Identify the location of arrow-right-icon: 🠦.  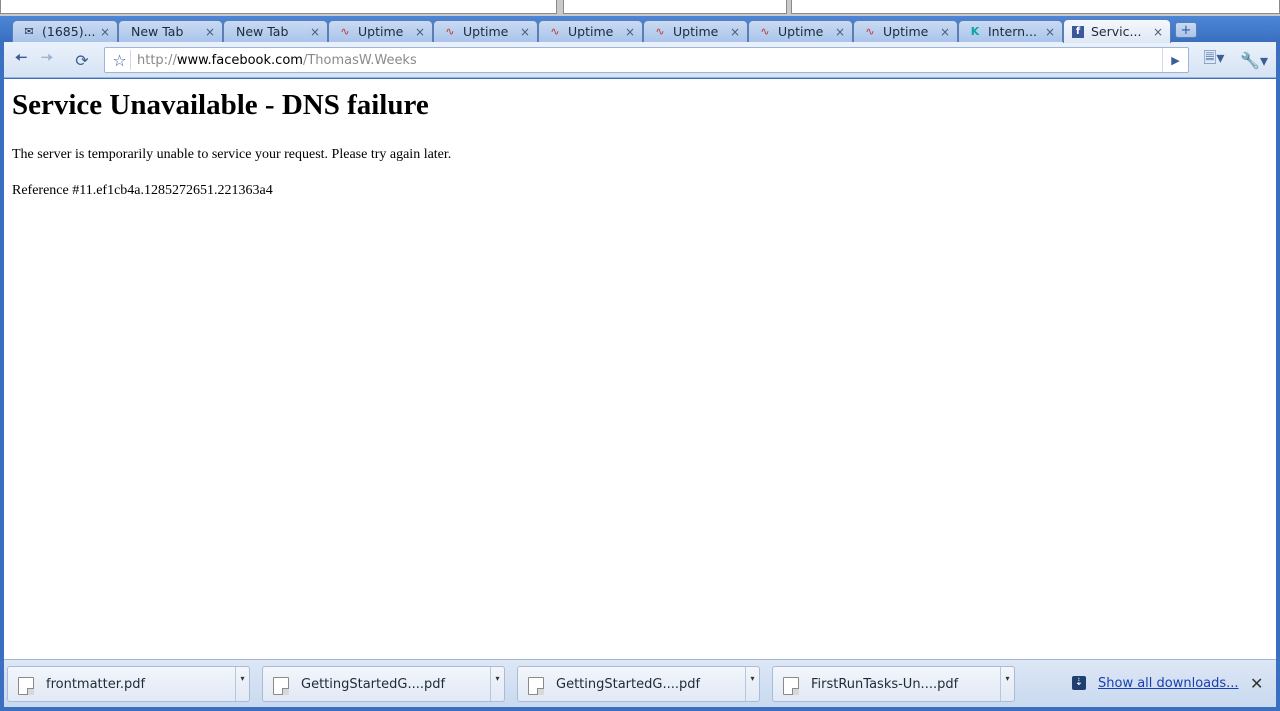
(47, 57).